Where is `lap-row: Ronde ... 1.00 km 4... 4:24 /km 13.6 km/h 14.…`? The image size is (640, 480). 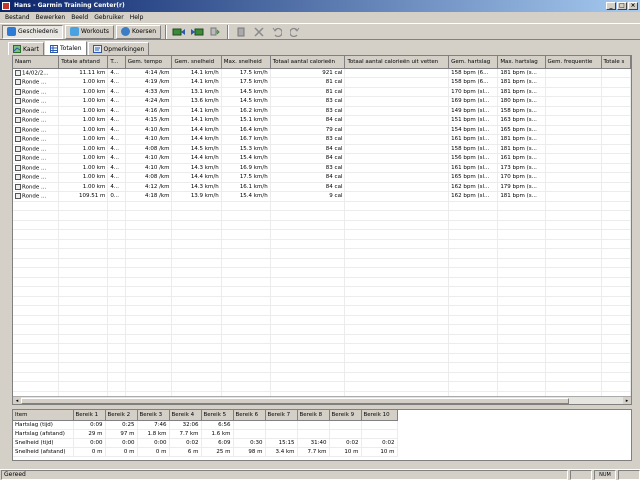 lap-row: Ronde ... 1.00 km 4... 4:24 /km 13.6 km/h 14.… is located at coordinates (322, 101).